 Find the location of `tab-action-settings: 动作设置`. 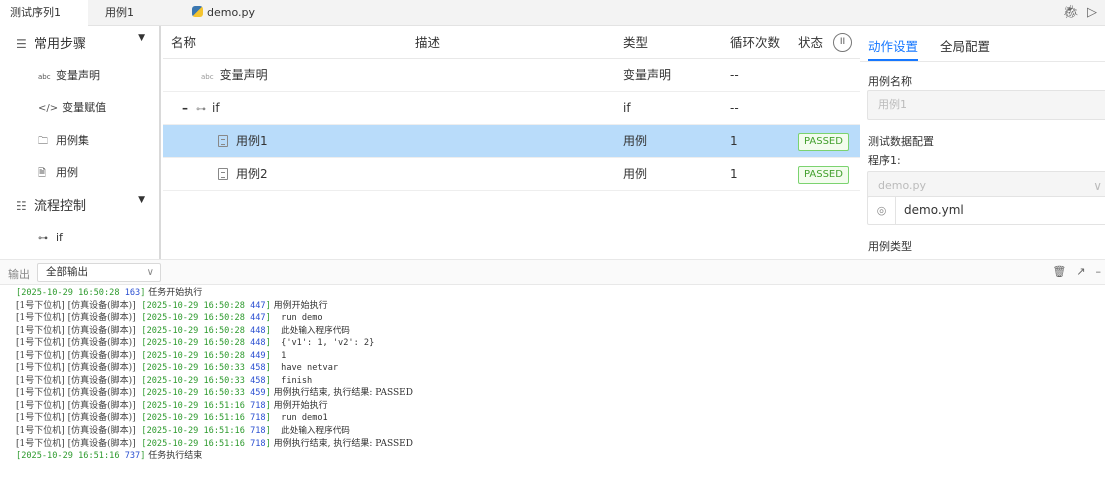

tab-action-settings: 动作设置 is located at coordinates (893, 45).